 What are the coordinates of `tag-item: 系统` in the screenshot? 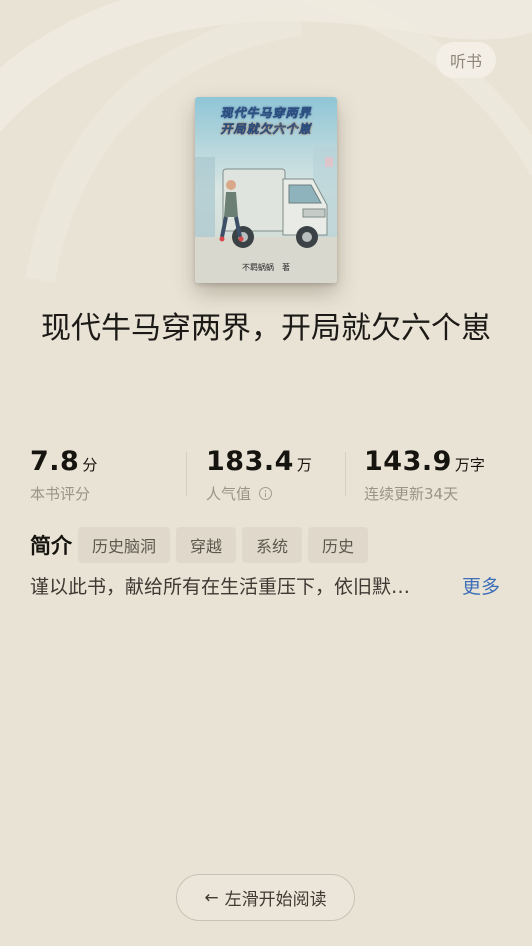 It's located at (272, 545).